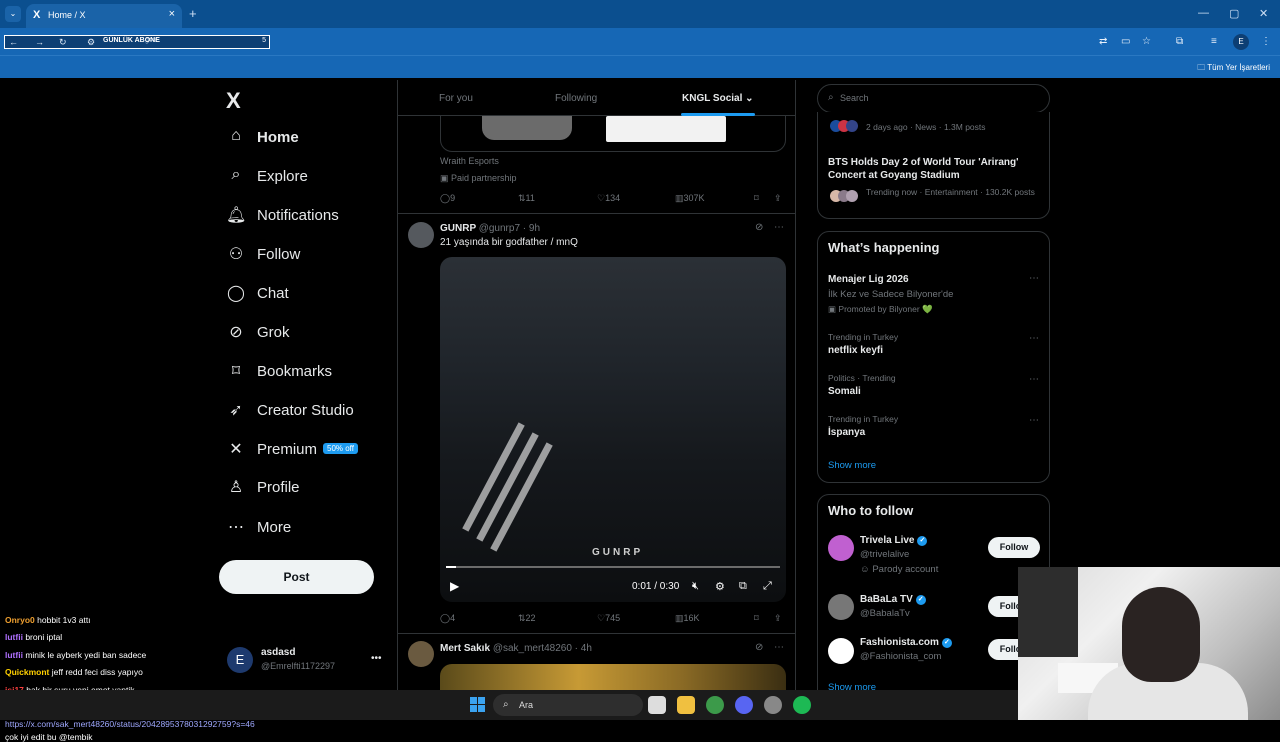 The height and width of the screenshot is (742, 1280). Describe the element at coordinates (104, 16) in the screenshot. I see `browser-tab: X Home / X ×` at that location.